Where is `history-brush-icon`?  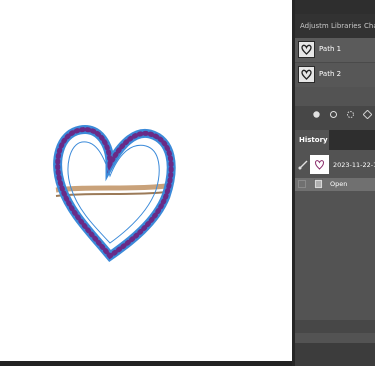 history-brush-icon is located at coordinates (303, 165).